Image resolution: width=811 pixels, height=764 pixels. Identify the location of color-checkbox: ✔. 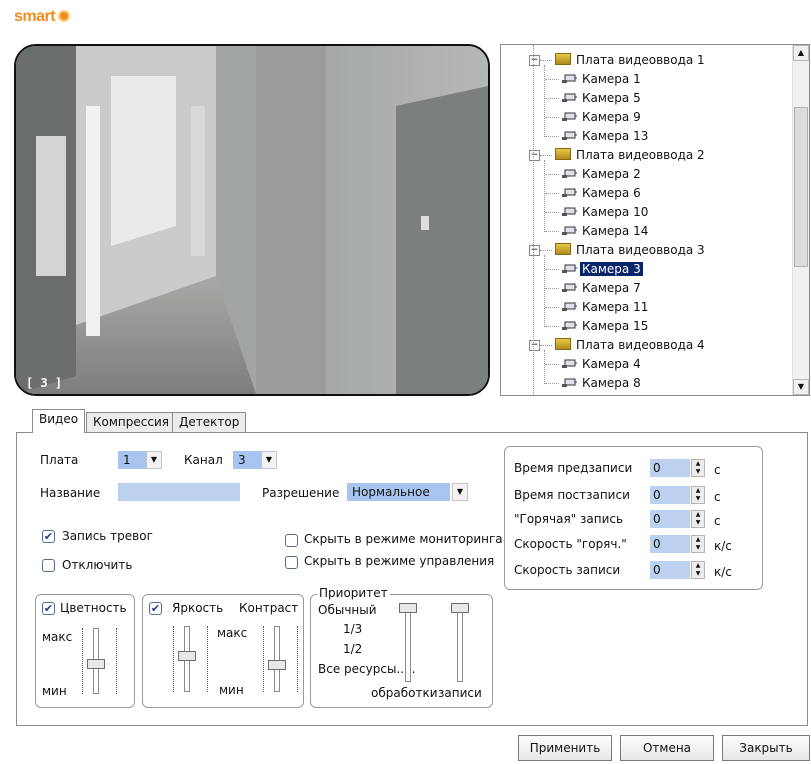
(48, 608).